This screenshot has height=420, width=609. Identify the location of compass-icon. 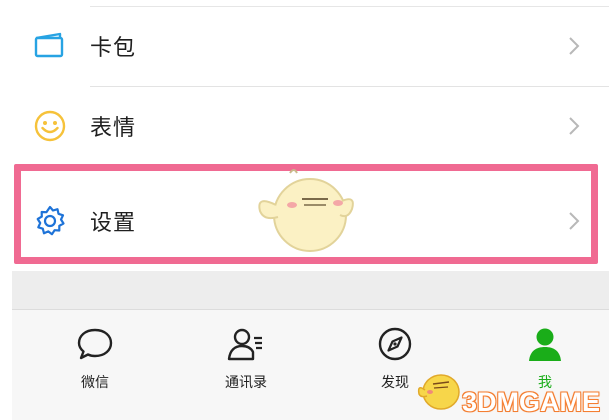
(395, 344).